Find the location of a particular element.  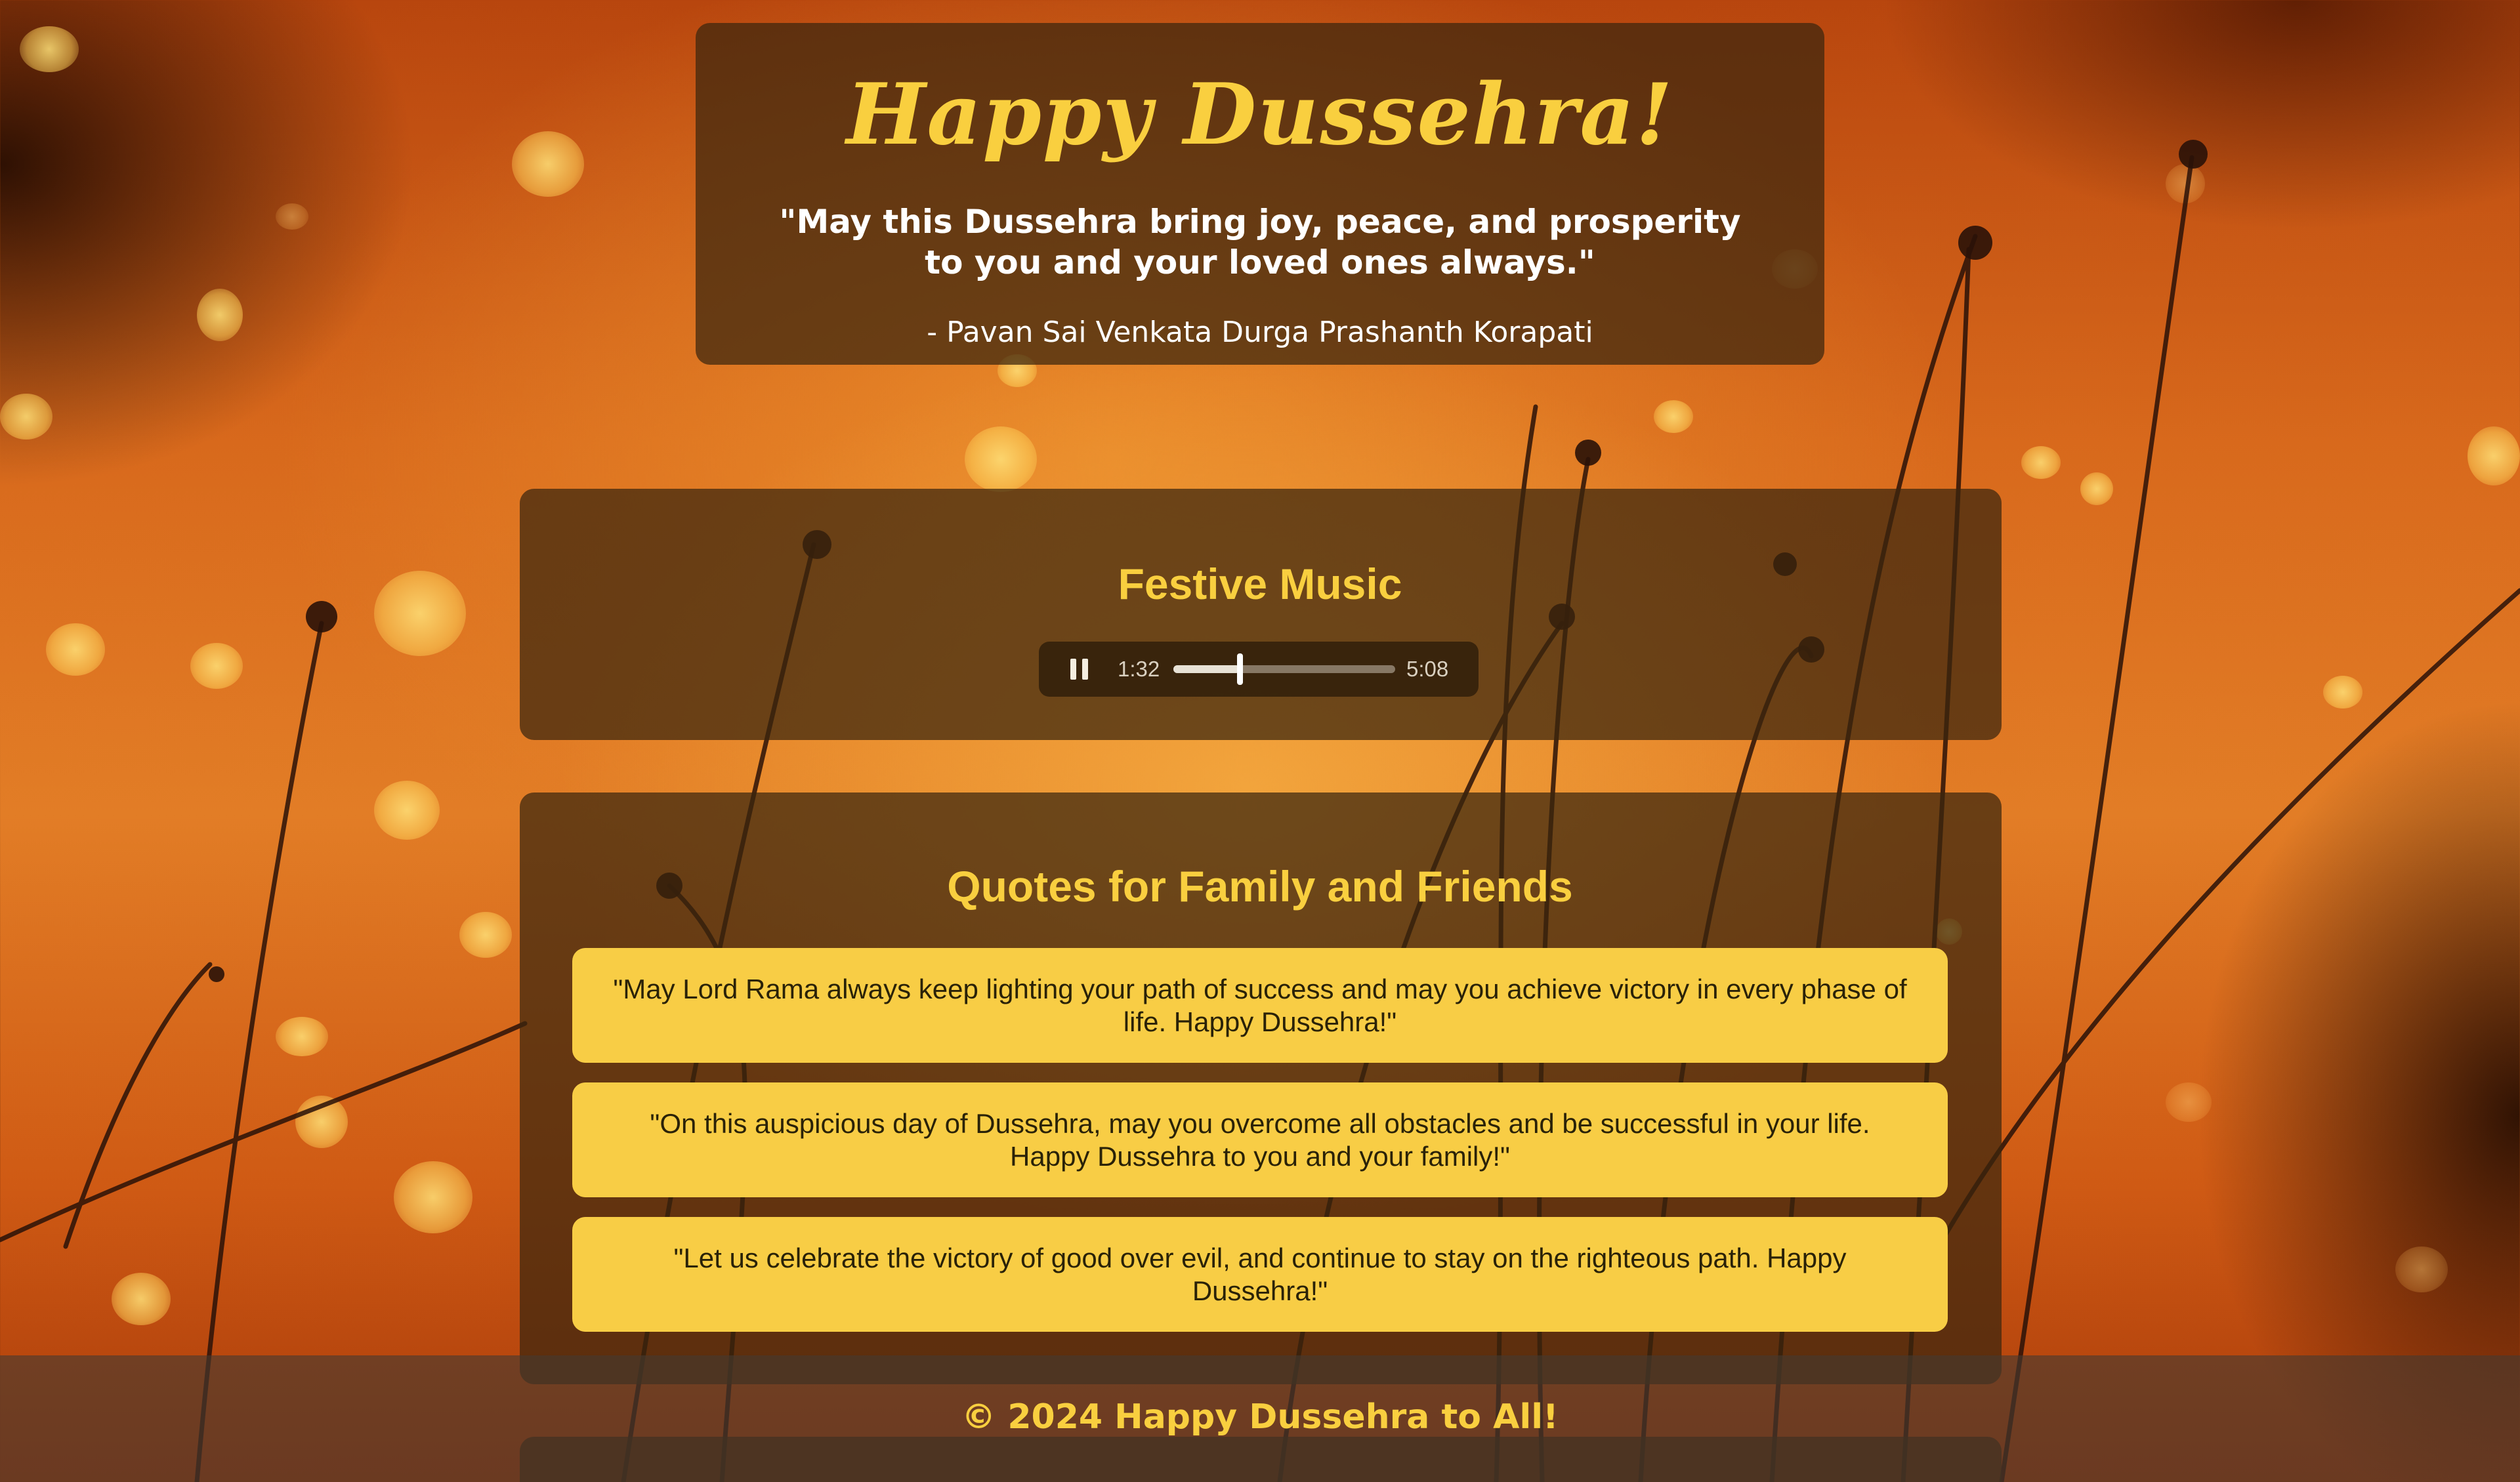

current-time: 1:32 is located at coordinates (1139, 669).